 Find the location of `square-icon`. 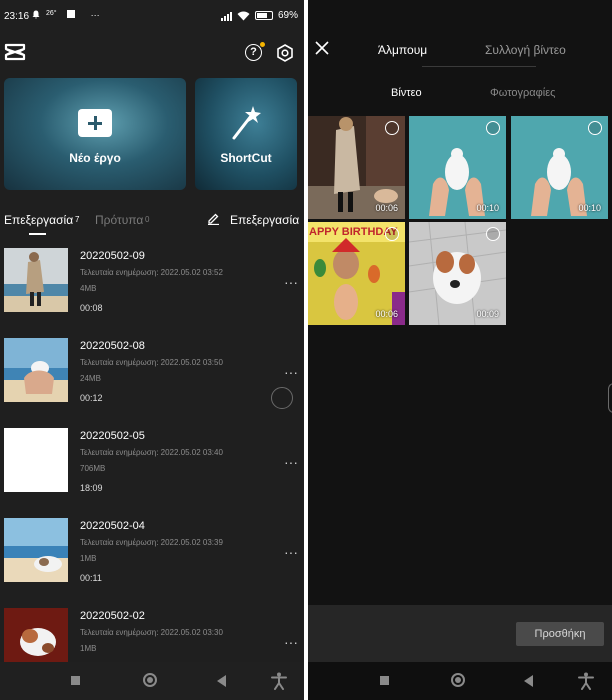

square-icon is located at coordinates (70, 14).